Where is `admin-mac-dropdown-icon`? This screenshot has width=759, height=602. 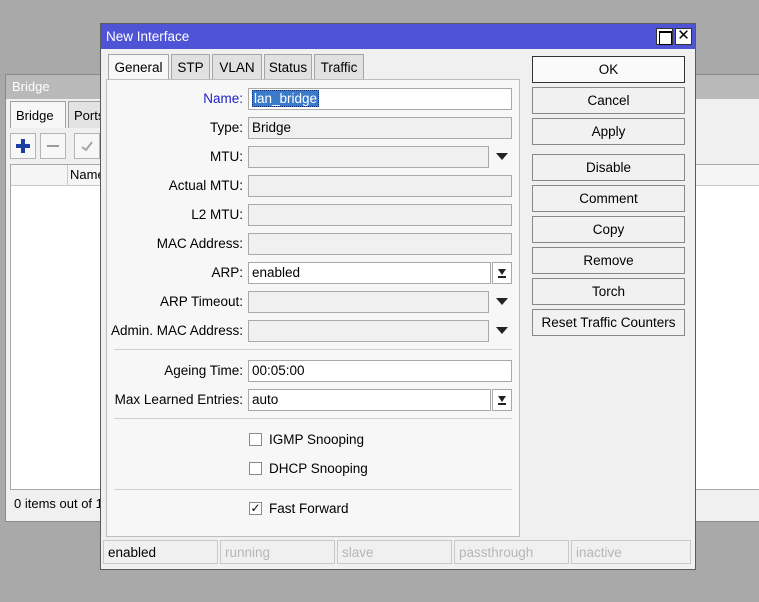
admin-mac-dropdown-icon is located at coordinates (502, 330).